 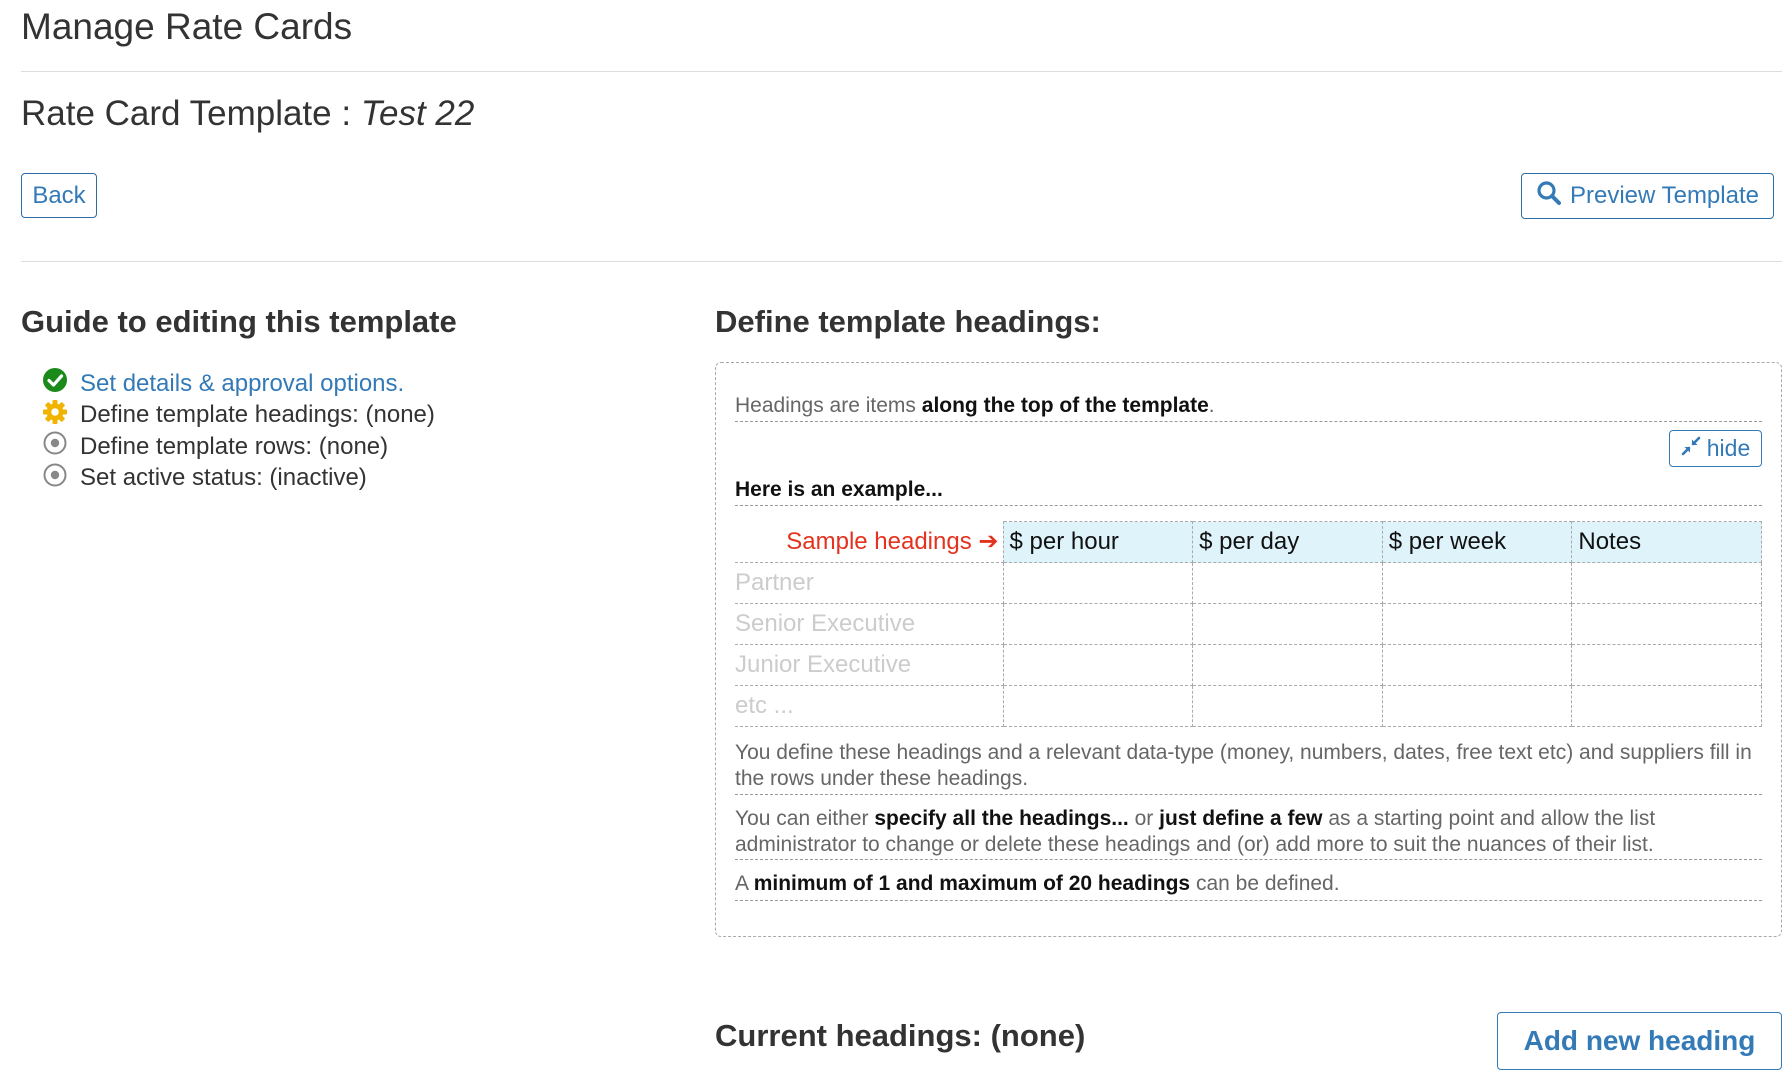 What do you see at coordinates (988, 542) in the screenshot?
I see `arrow-right-icon: ➔` at bounding box center [988, 542].